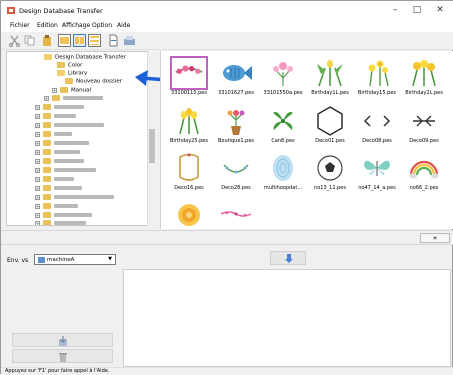  I want to click on machine-icon, so click(129, 40).